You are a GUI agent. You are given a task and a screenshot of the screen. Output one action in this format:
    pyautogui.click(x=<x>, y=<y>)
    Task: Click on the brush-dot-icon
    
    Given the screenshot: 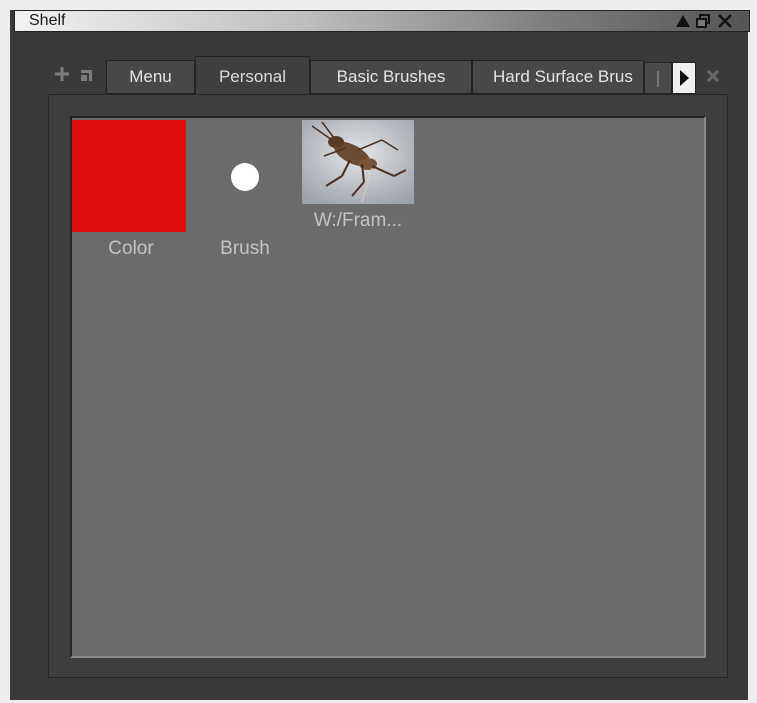 What is the action you would take?
    pyautogui.click(x=245, y=177)
    